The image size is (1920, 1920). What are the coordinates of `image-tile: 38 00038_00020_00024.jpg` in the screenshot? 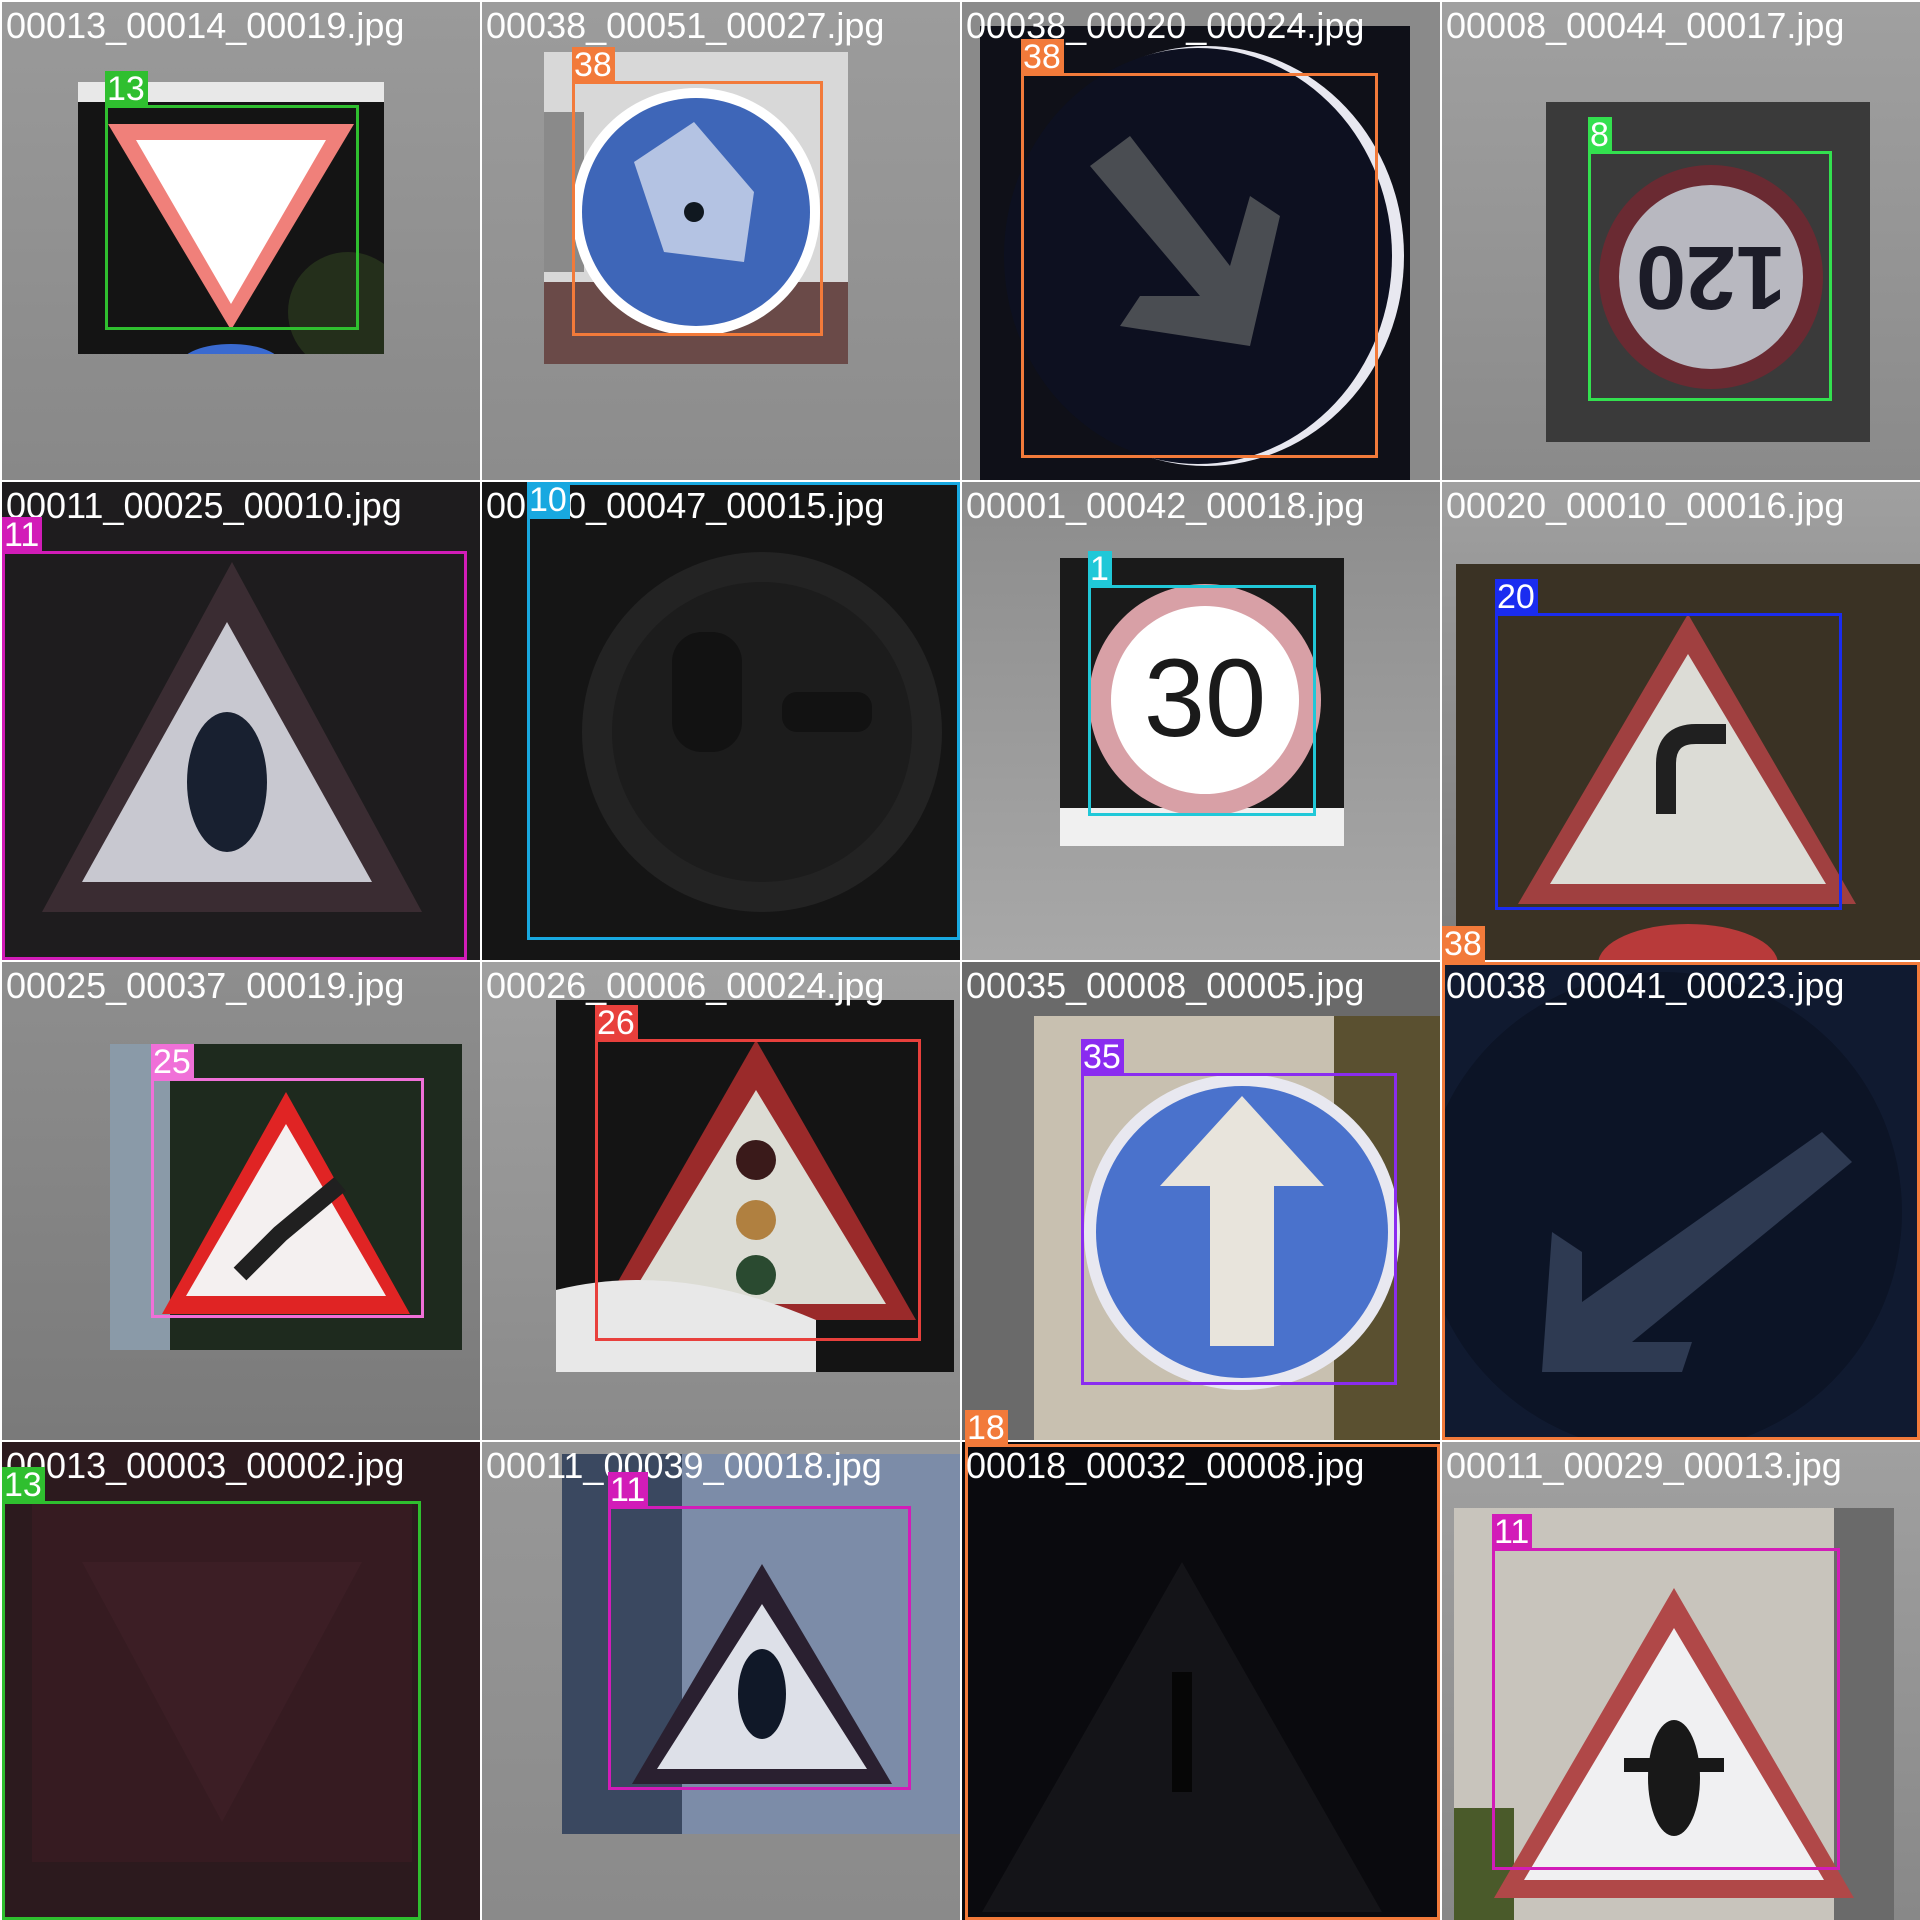 It's located at (1201, 241).